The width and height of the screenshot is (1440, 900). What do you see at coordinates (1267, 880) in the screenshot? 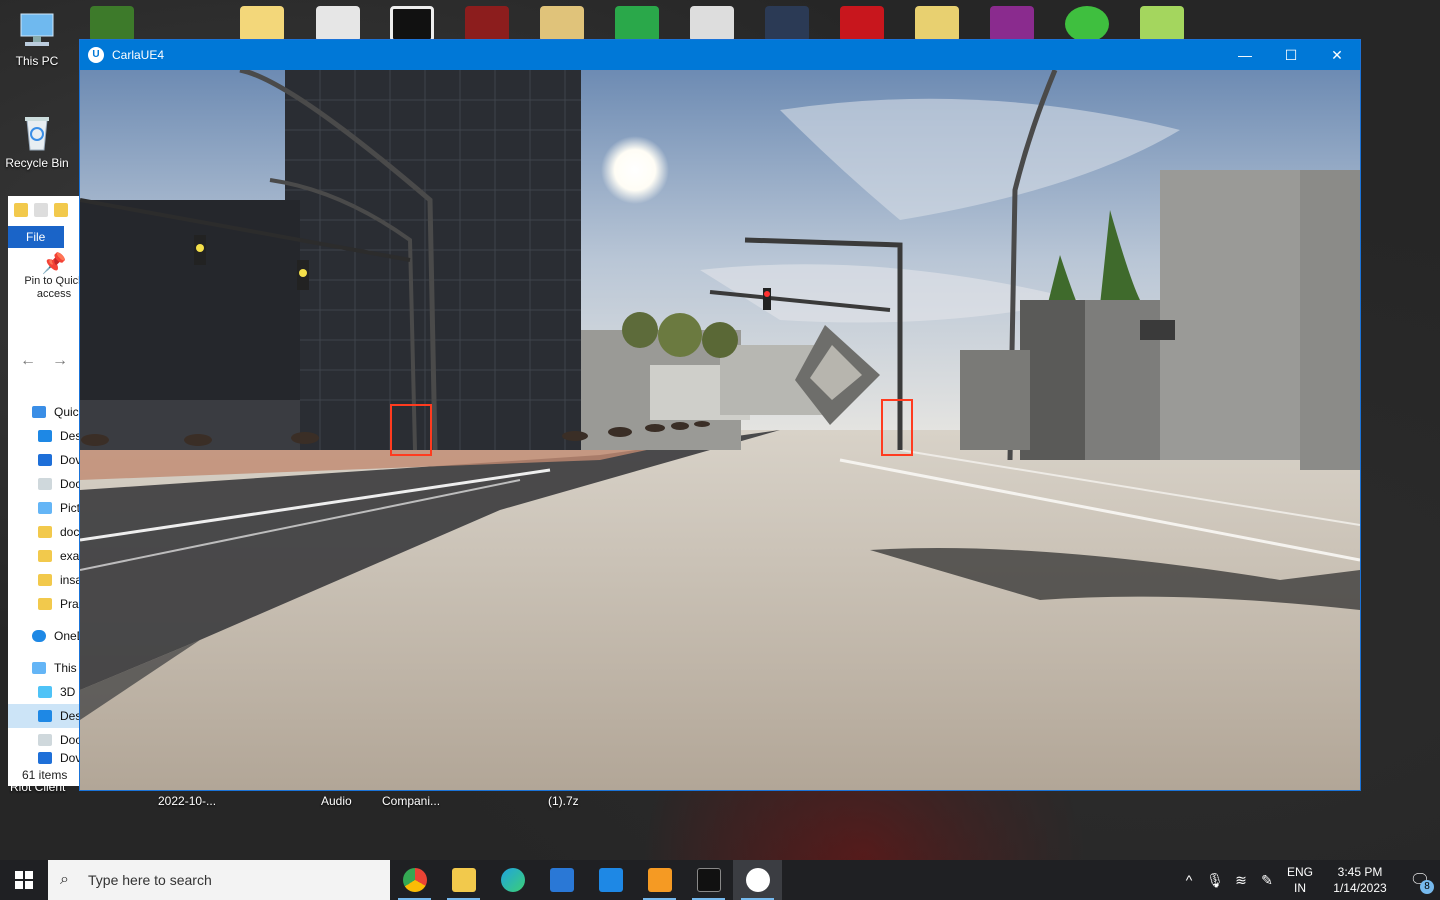
I see `pen-icon: ✎` at bounding box center [1267, 880].